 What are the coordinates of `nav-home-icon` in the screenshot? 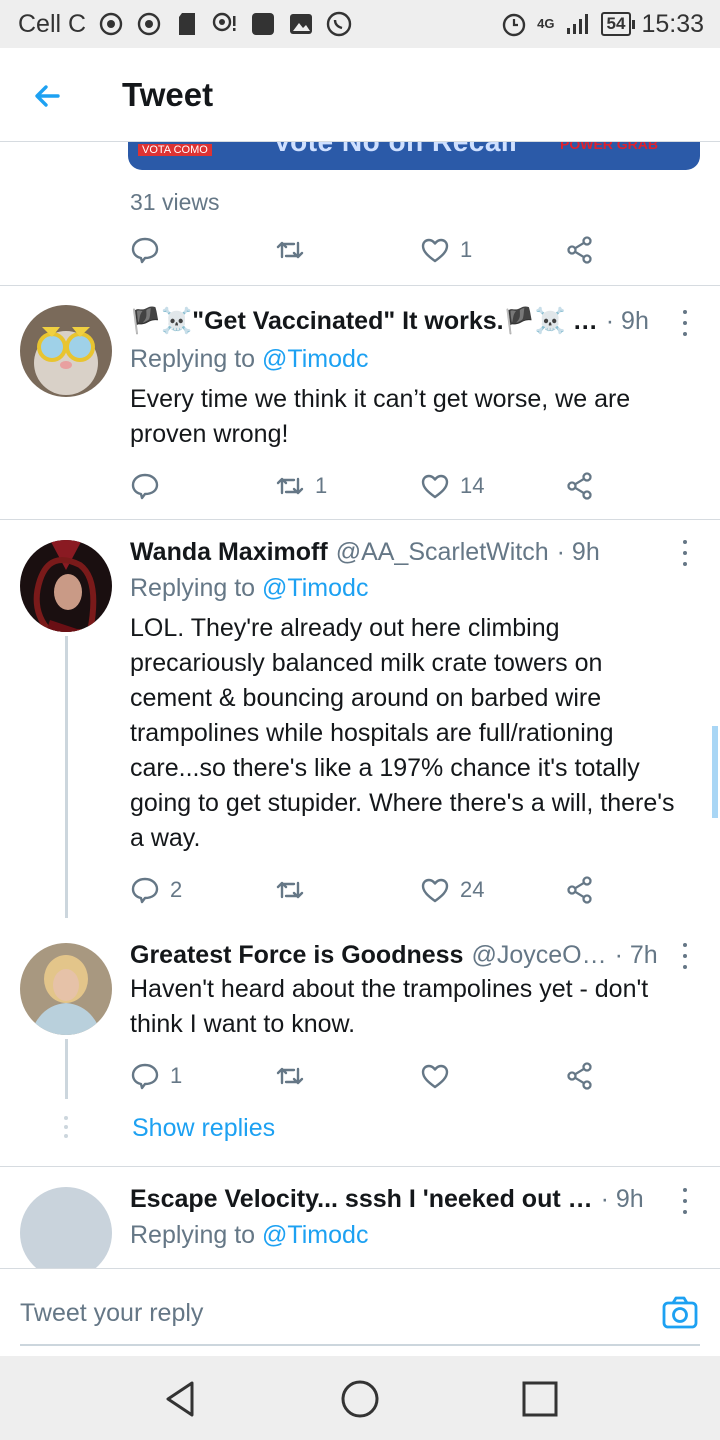 It's located at (360, 1399).